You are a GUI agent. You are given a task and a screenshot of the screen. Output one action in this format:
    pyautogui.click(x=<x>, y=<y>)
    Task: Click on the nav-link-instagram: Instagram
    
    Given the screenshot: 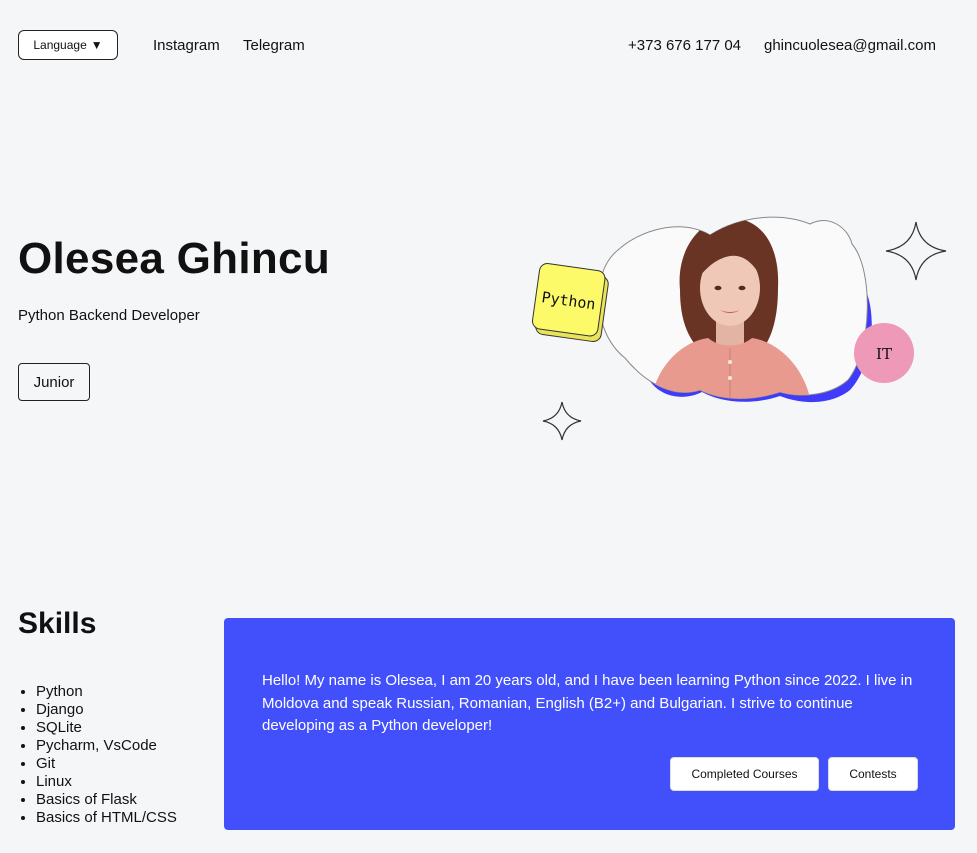 What is the action you would take?
    pyautogui.click(x=186, y=45)
    